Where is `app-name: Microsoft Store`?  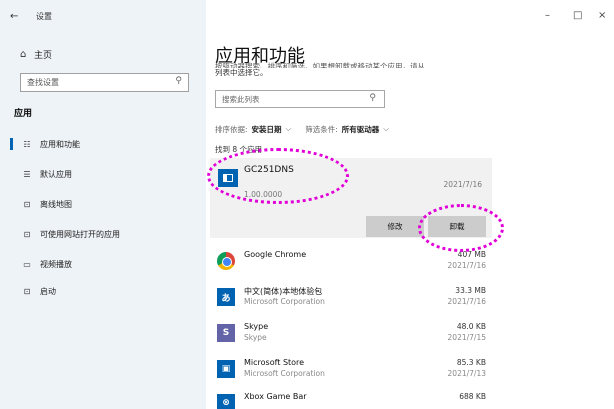 app-name: Microsoft Store is located at coordinates (274, 362).